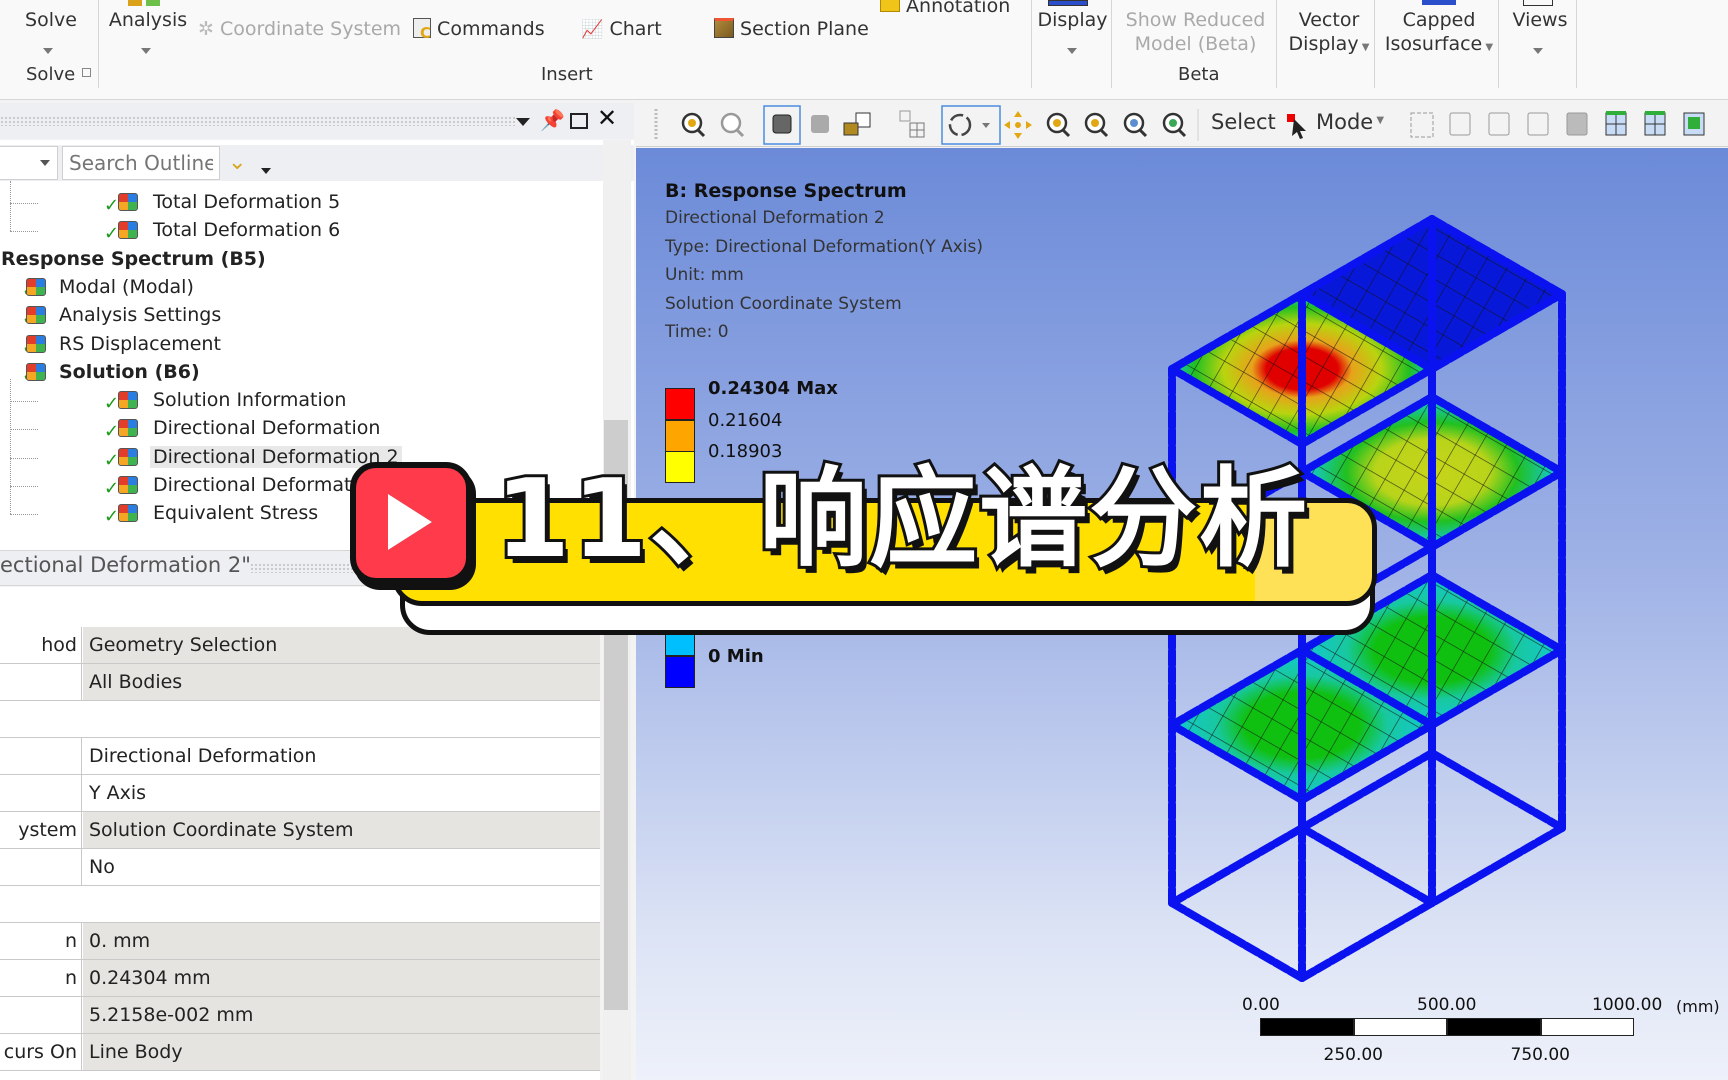 Image resolution: width=1728 pixels, height=1080 pixels. Describe the element at coordinates (1195, 32) in the screenshot. I see `show-reduced-model-button: Show Reduced Model (Beta)` at that location.